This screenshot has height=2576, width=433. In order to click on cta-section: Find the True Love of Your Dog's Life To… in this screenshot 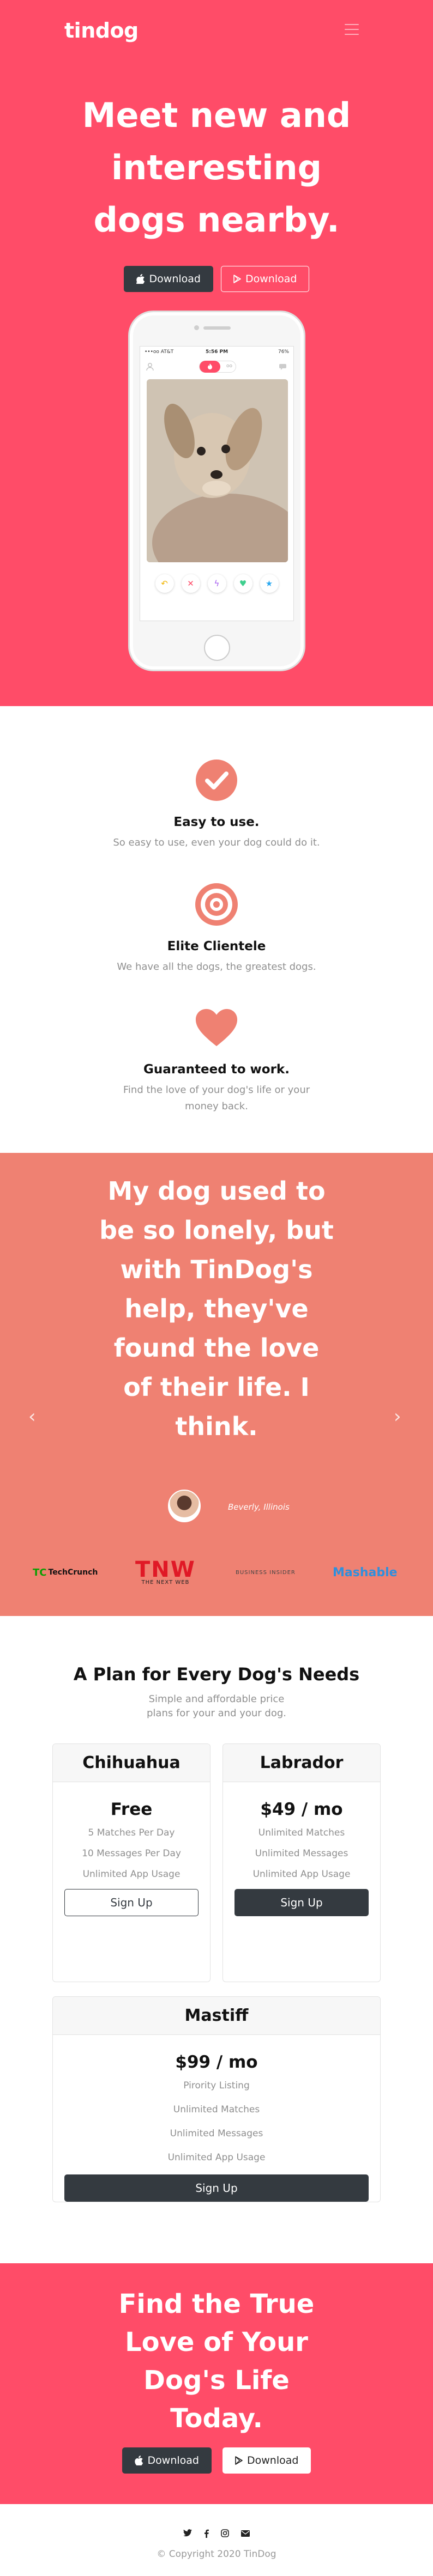, I will do `click(216, 2384)`.